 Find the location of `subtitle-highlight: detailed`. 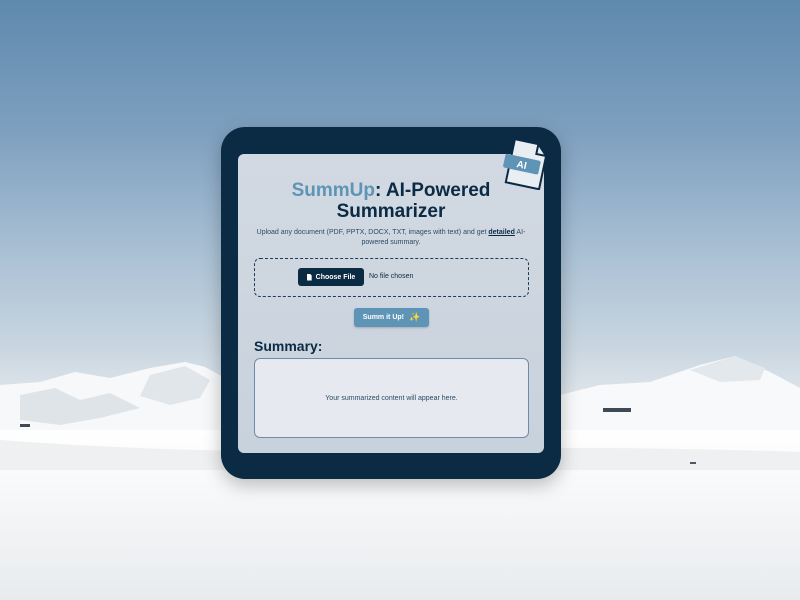

subtitle-highlight: detailed is located at coordinates (501, 232).